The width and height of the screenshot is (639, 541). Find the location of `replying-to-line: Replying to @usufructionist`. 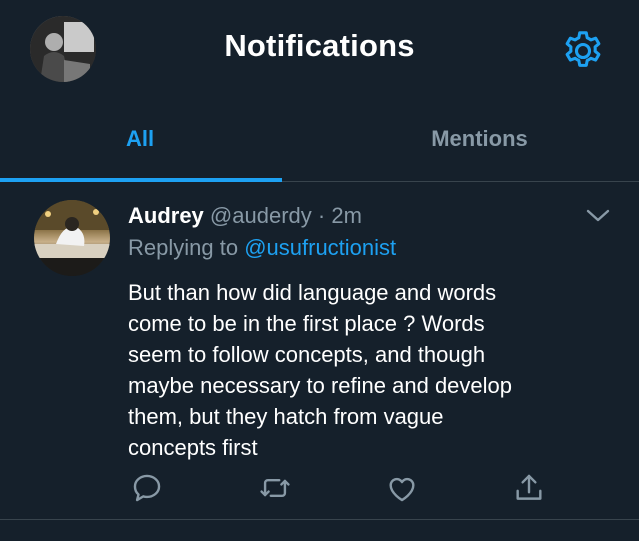

replying-to-line: Replying to @usufructionist is located at coordinates (262, 248).